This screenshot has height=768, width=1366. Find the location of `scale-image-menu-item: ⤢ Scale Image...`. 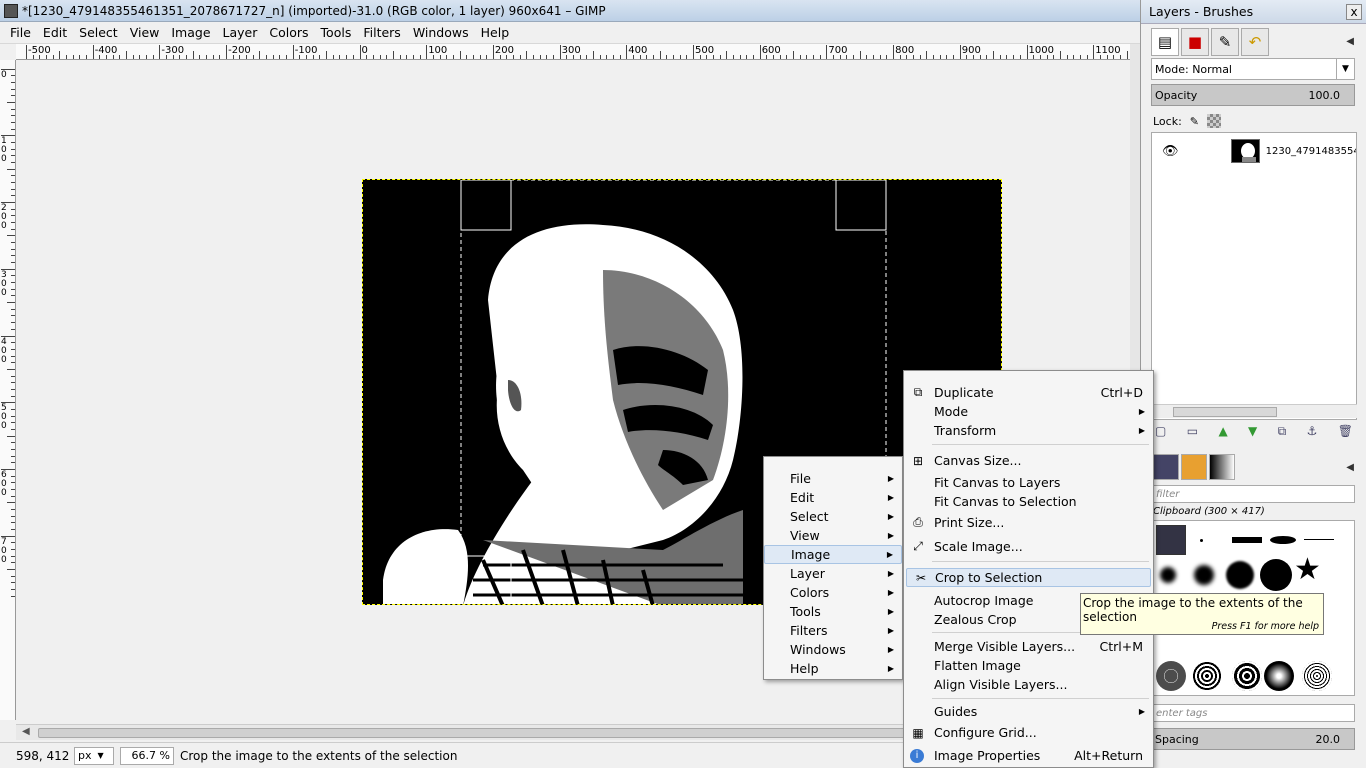

scale-image-menu-item: ⤢ Scale Image... is located at coordinates (1028, 546).